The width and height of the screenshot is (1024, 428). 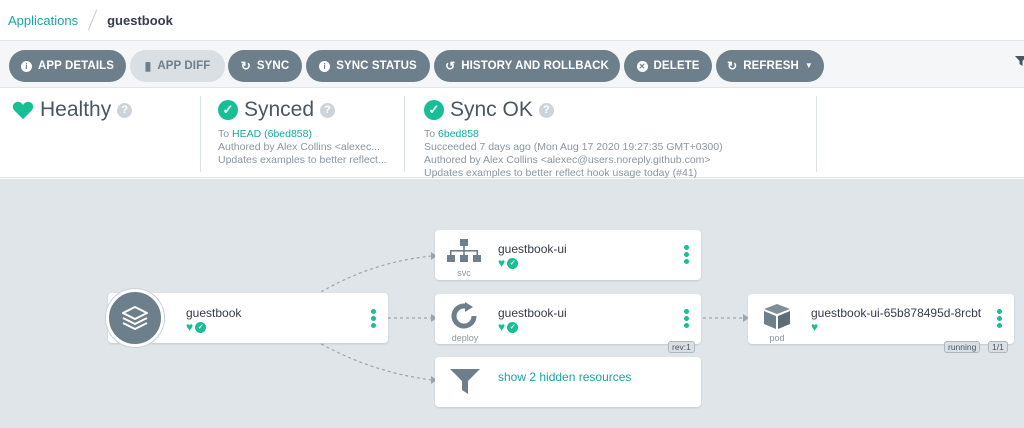 I want to click on deployment-node-menu, so click(x=687, y=319).